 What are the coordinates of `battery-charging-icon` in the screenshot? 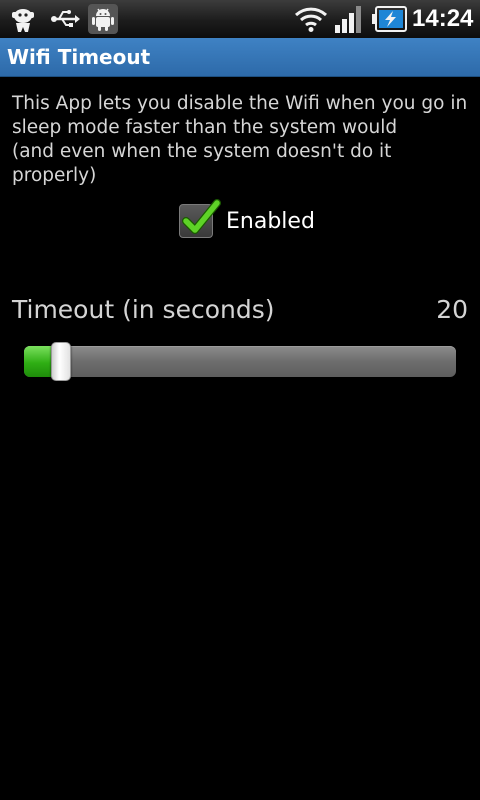 It's located at (390, 19).